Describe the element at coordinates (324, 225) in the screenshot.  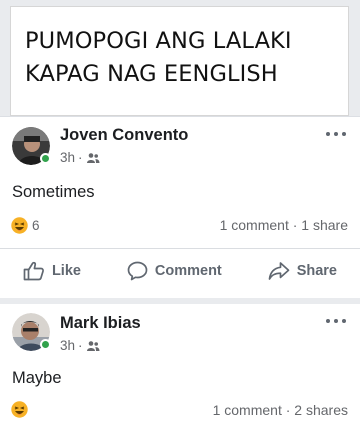
I see `share-count: 1 share` at that location.